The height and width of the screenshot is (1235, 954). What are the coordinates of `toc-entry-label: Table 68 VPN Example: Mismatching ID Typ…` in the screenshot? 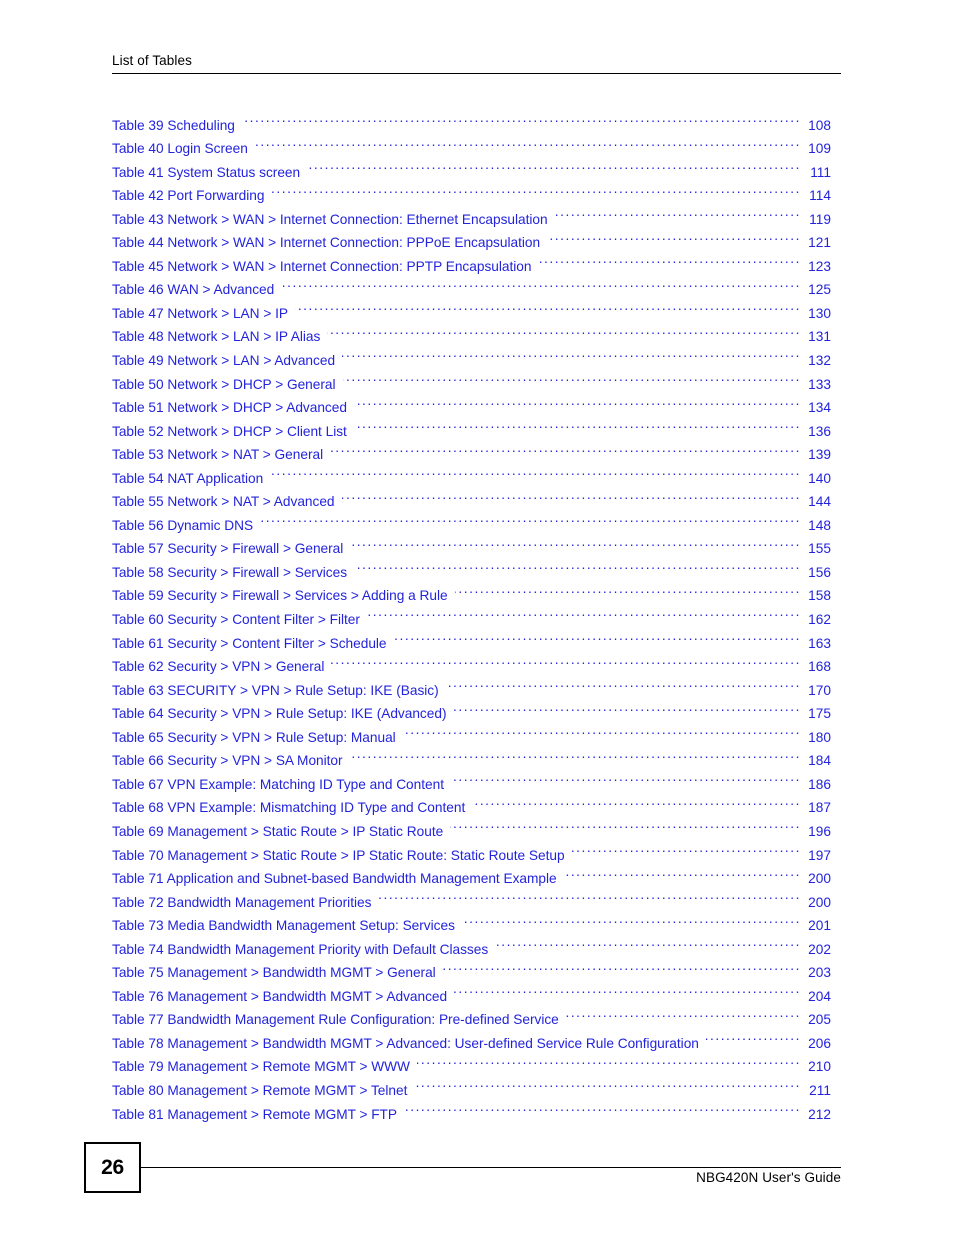 It's located at (289, 808).